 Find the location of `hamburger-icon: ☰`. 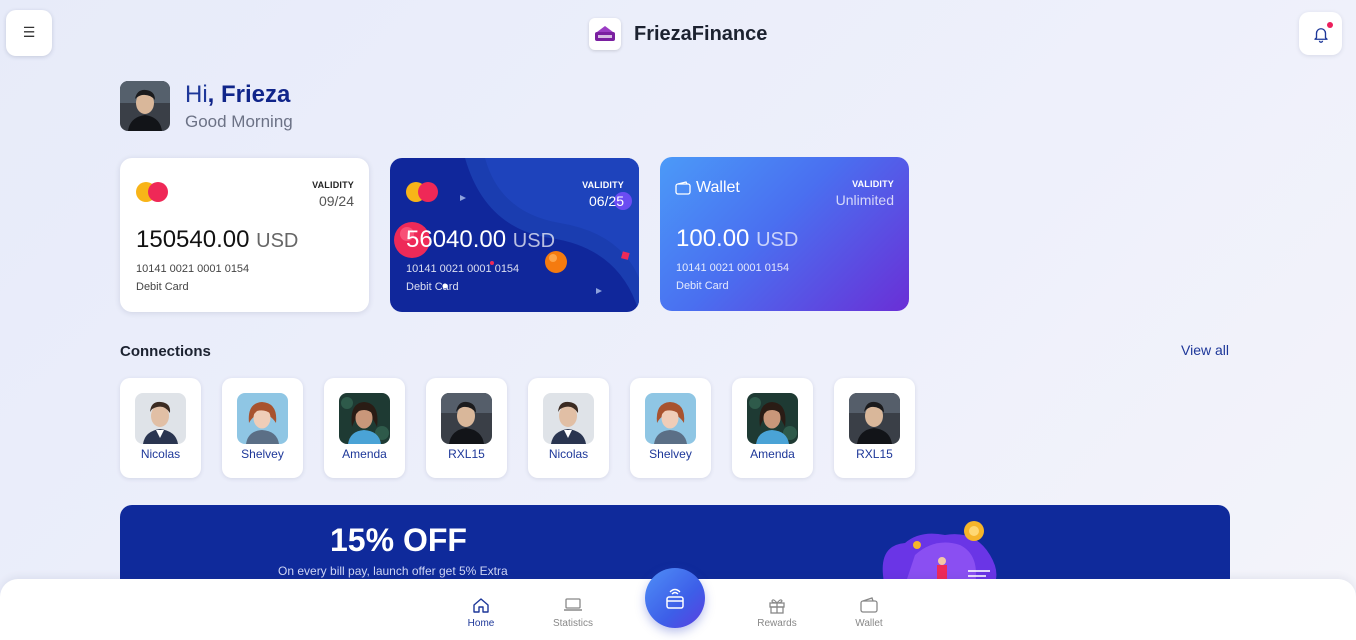

hamburger-icon: ☰ is located at coordinates (29, 33).